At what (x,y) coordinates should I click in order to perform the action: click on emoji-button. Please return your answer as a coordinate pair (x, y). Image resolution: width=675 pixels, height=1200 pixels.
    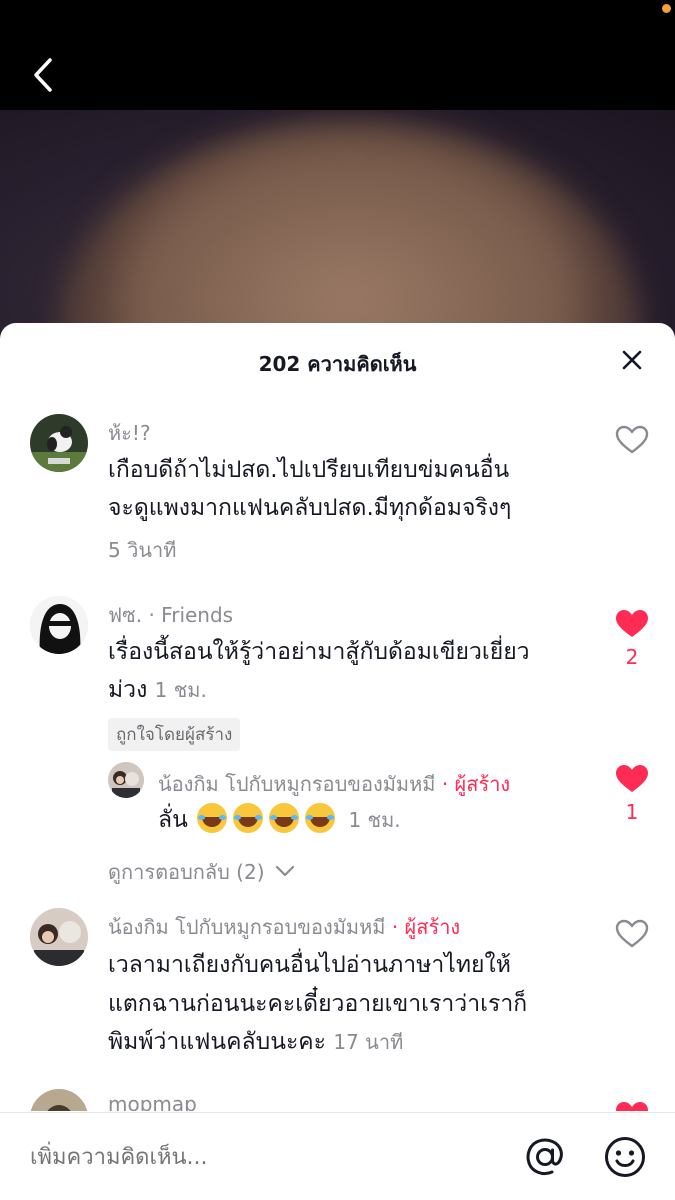
    Looking at the image, I should click on (625, 1157).